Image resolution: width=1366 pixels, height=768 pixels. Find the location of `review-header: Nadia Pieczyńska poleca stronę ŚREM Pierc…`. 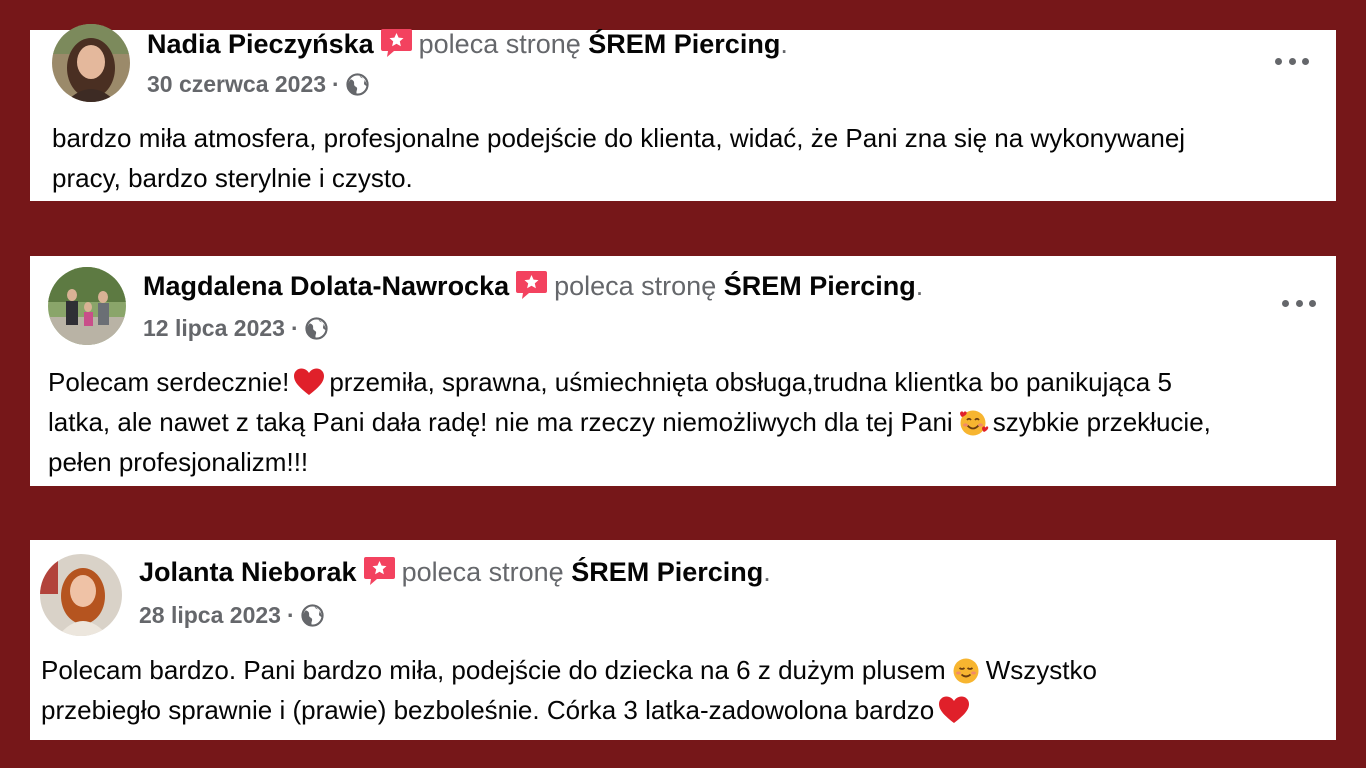

review-header: Nadia Pieczyńska poleca stronę ŚREM Pierc… is located at coordinates (467, 44).